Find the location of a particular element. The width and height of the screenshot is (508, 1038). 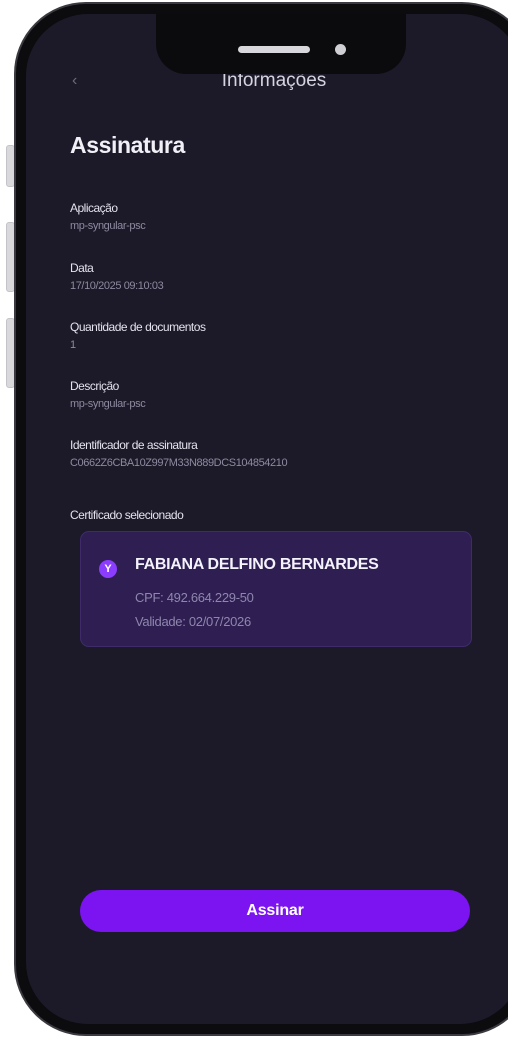

field-label: Identificador de assinatura is located at coordinates (134, 445).